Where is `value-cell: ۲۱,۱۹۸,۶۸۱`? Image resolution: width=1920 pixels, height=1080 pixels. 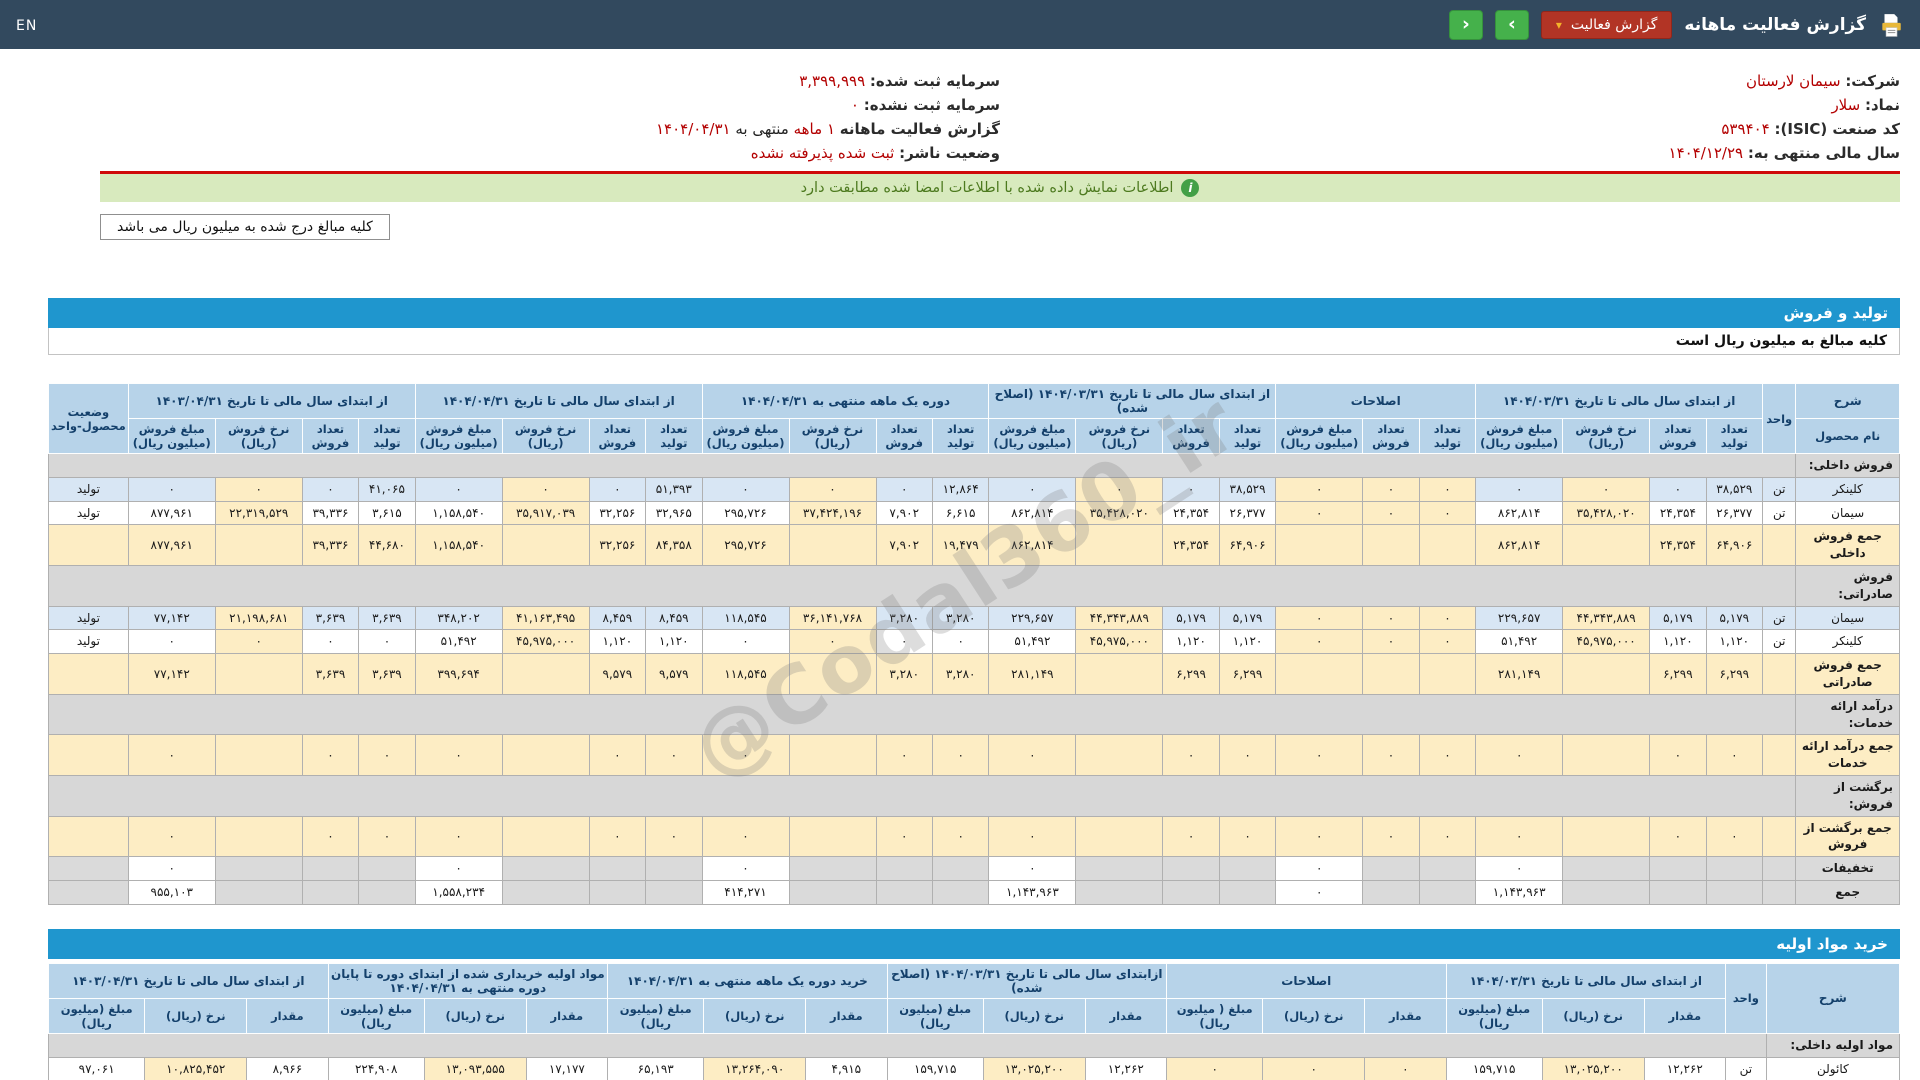
value-cell: ۲۱,۱۹۸,۶۸۱ is located at coordinates (258, 618).